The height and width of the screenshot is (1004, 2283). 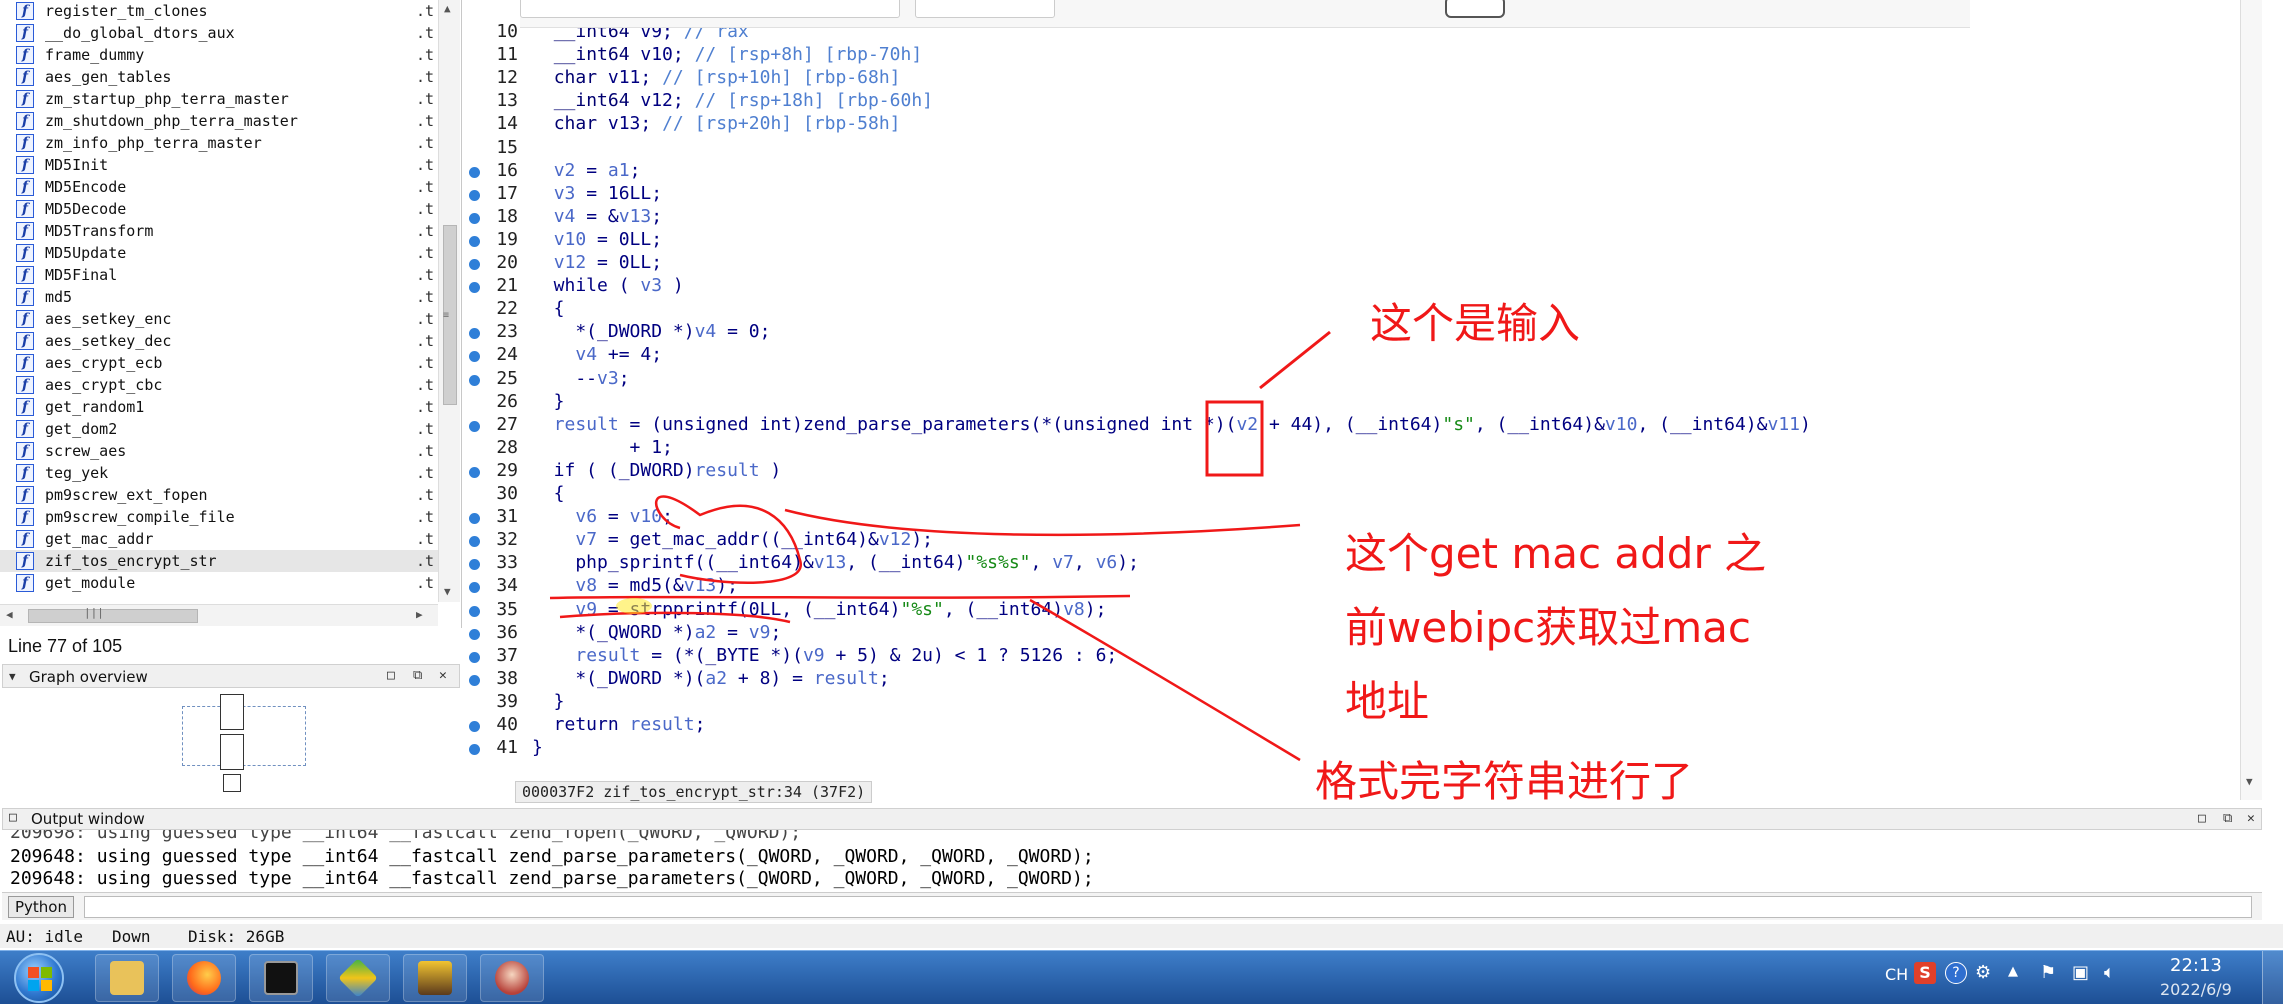 I want to click on line-number: 39, so click(x=507, y=701).